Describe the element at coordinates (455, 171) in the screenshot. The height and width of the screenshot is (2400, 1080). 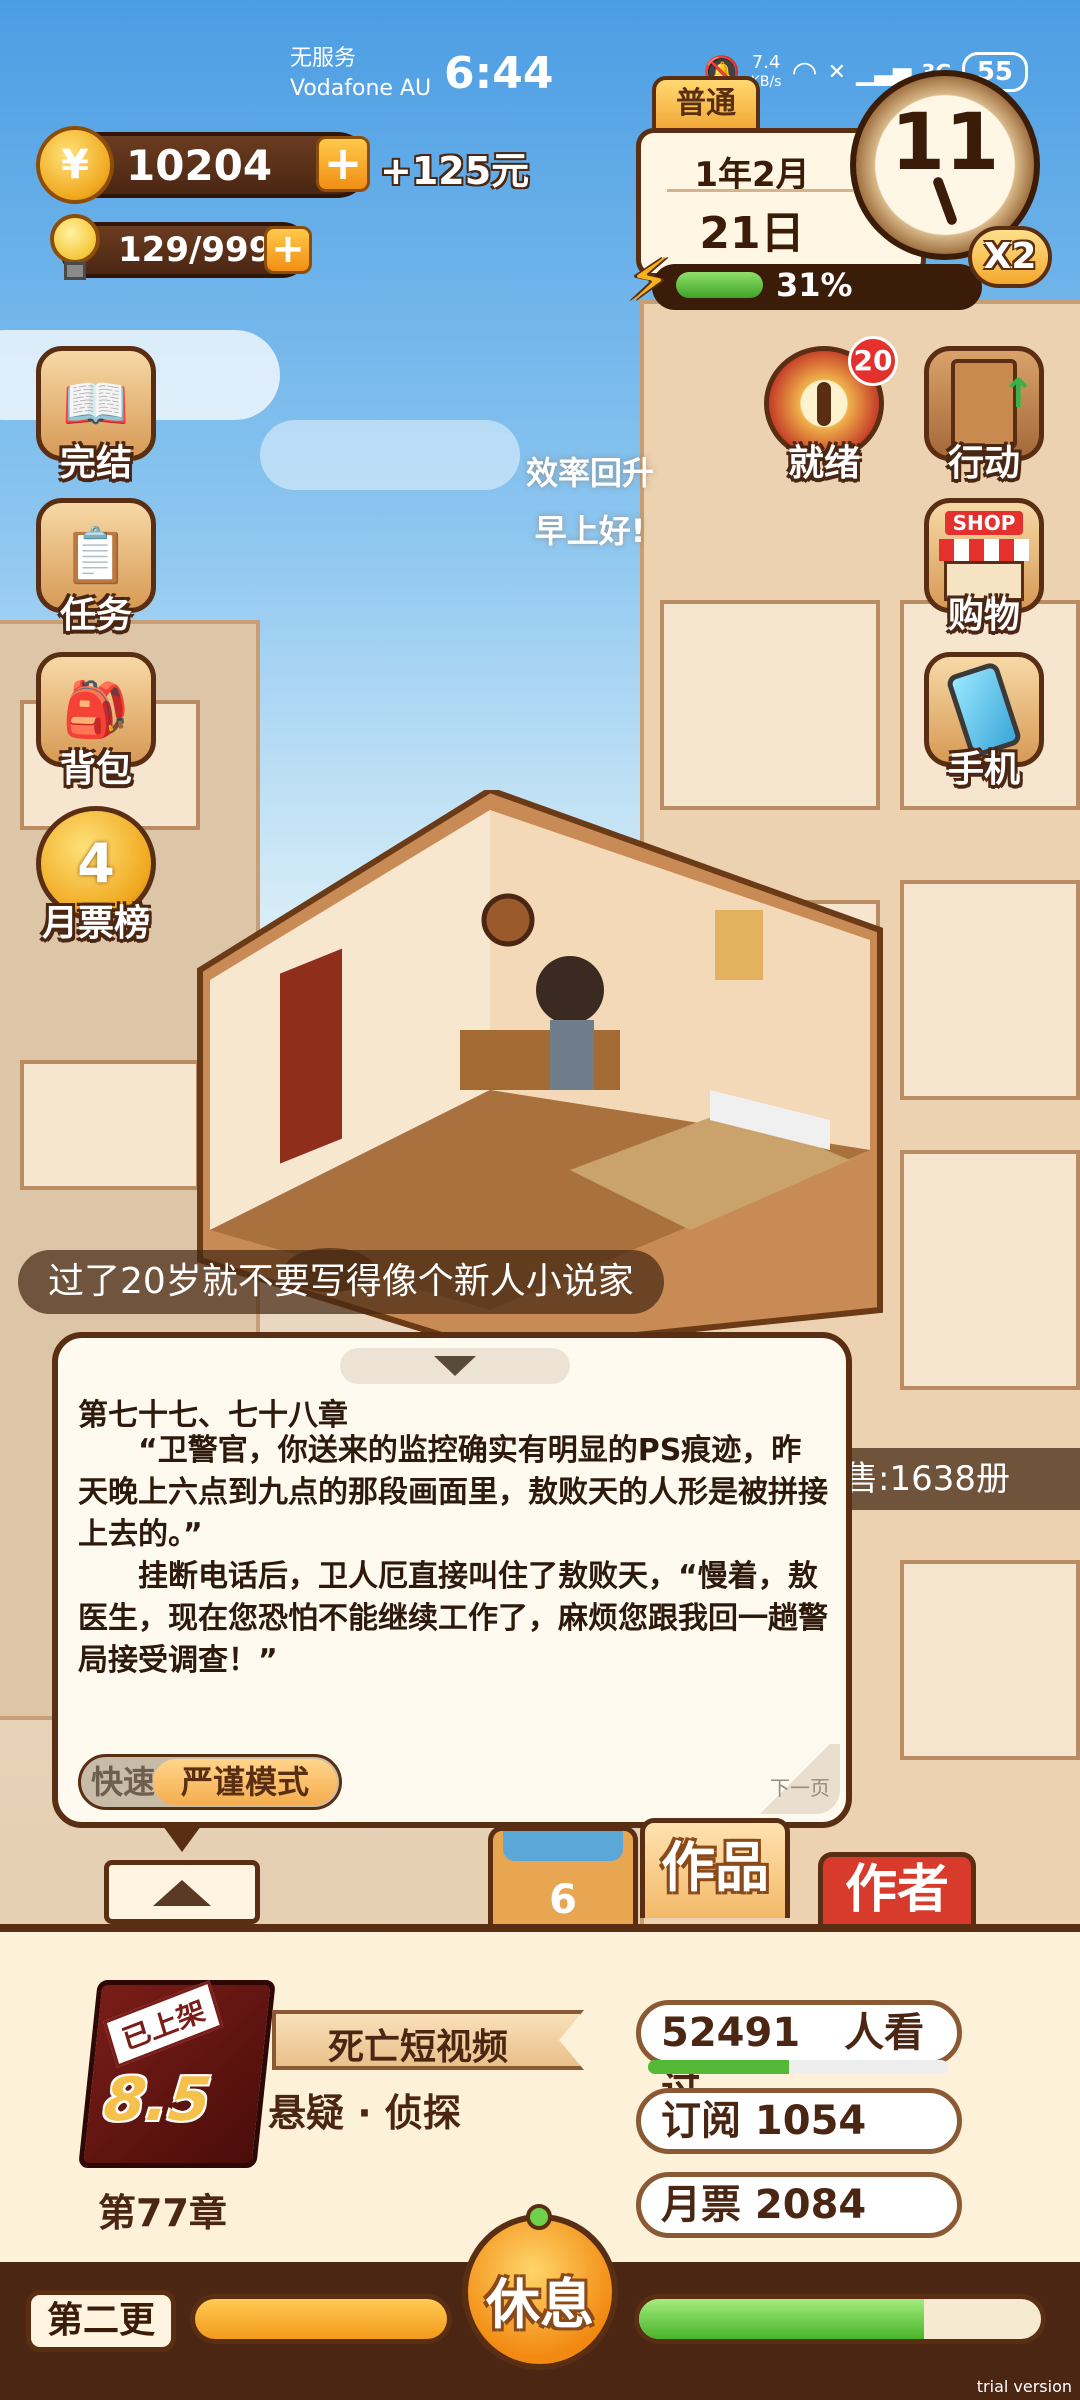
I see `coin-income-text: +125元` at that location.